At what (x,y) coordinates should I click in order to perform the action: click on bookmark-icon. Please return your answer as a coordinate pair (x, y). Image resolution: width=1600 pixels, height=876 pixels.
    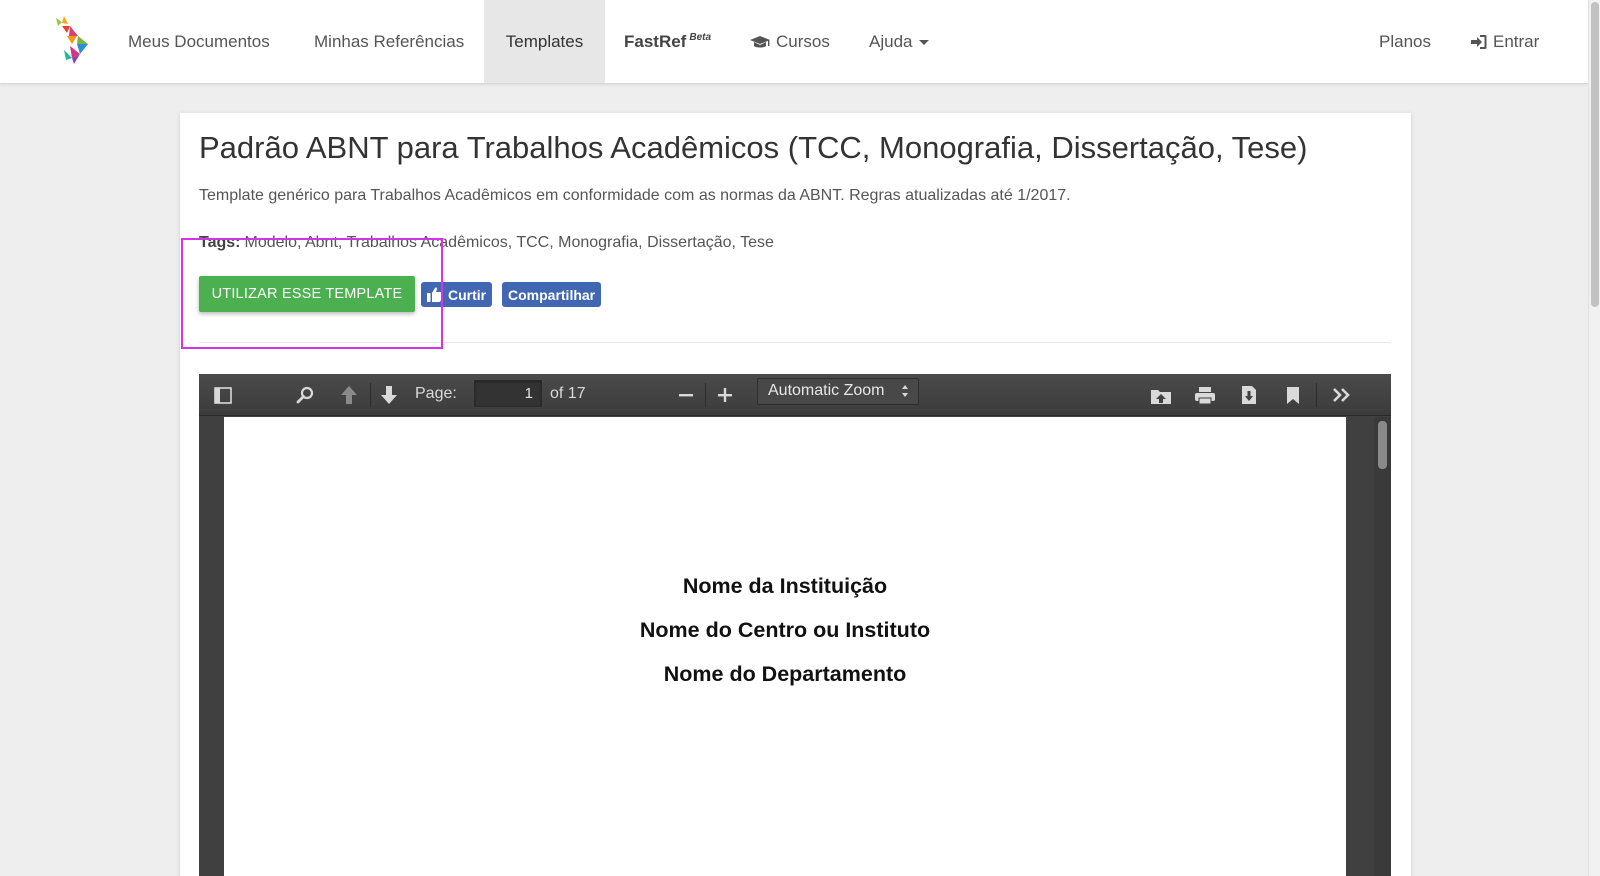
    Looking at the image, I should click on (1293, 395).